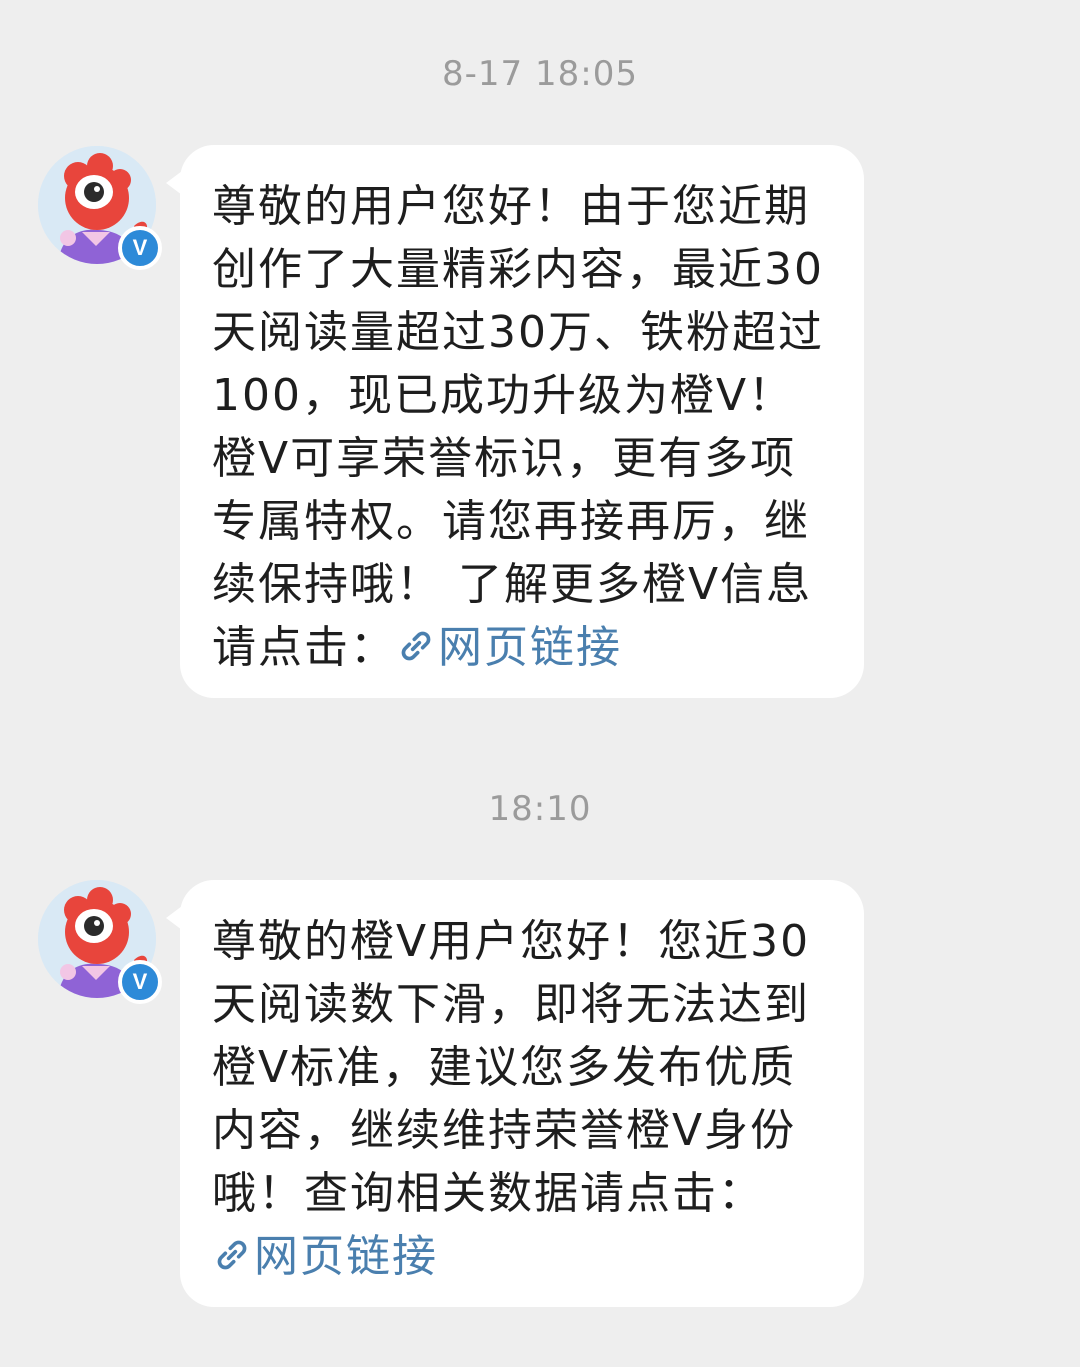  What do you see at coordinates (540, 74) in the screenshot?
I see `message-timestamp: 8-17 18:05` at bounding box center [540, 74].